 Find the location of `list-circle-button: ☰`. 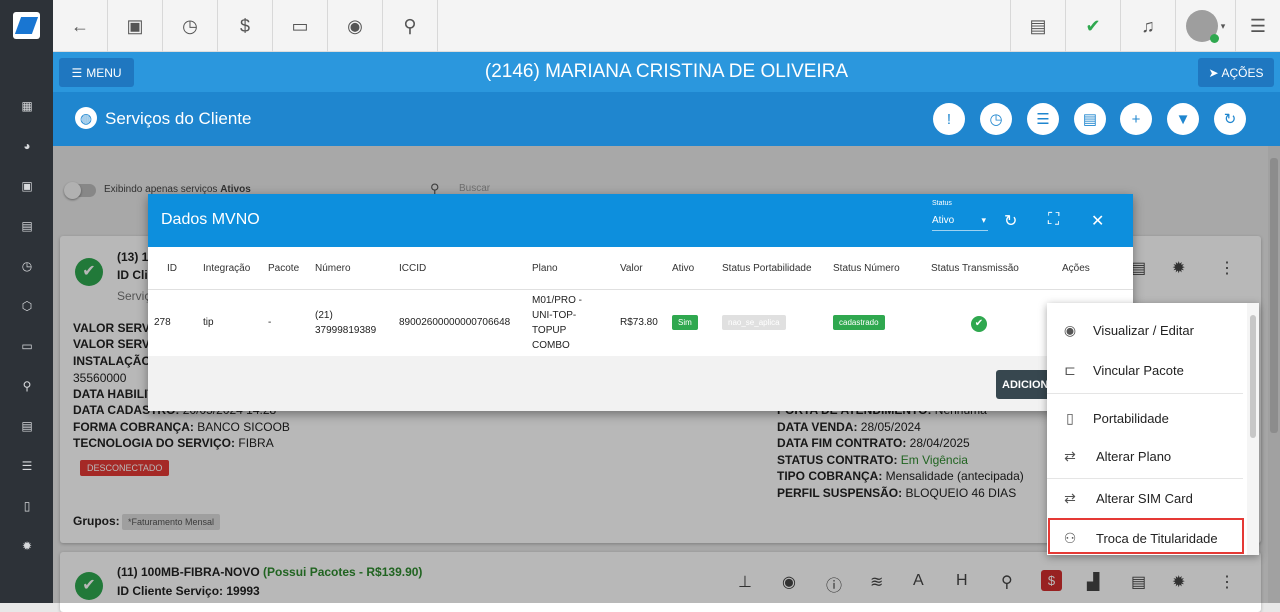

list-circle-button: ☰ is located at coordinates (1043, 119).